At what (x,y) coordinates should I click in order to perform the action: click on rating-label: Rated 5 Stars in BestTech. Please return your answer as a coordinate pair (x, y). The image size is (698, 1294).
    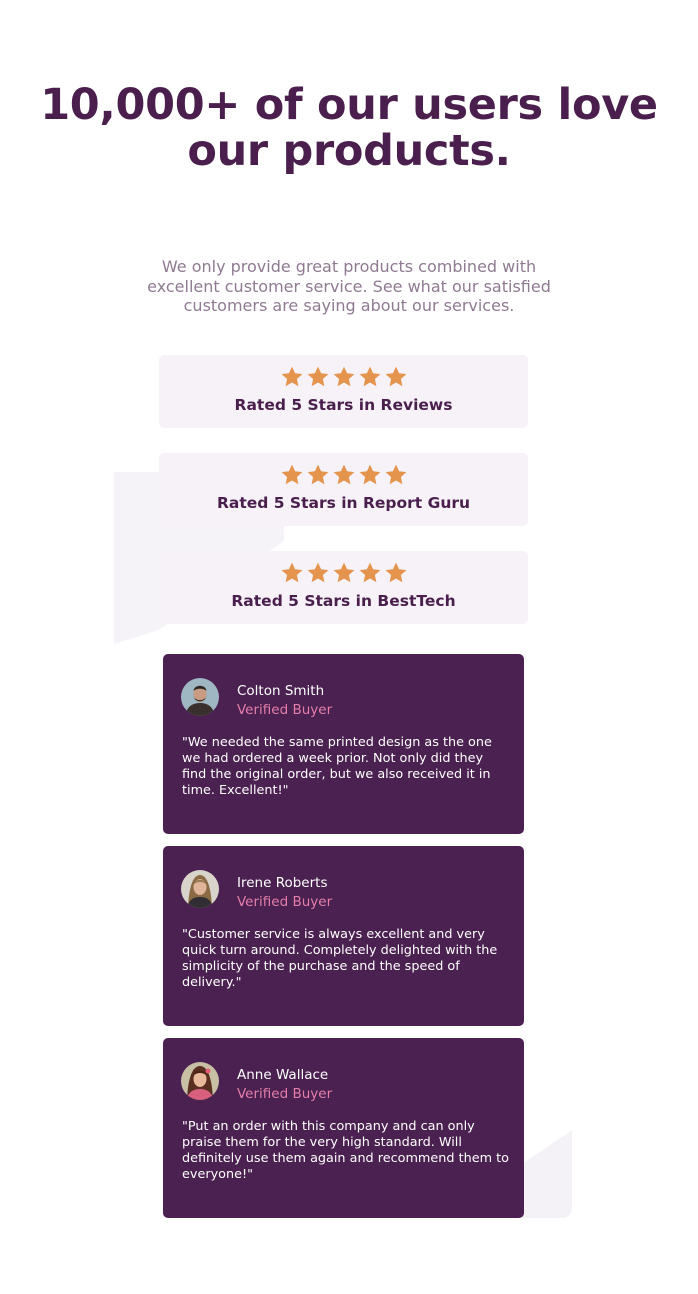
    Looking at the image, I should click on (343, 601).